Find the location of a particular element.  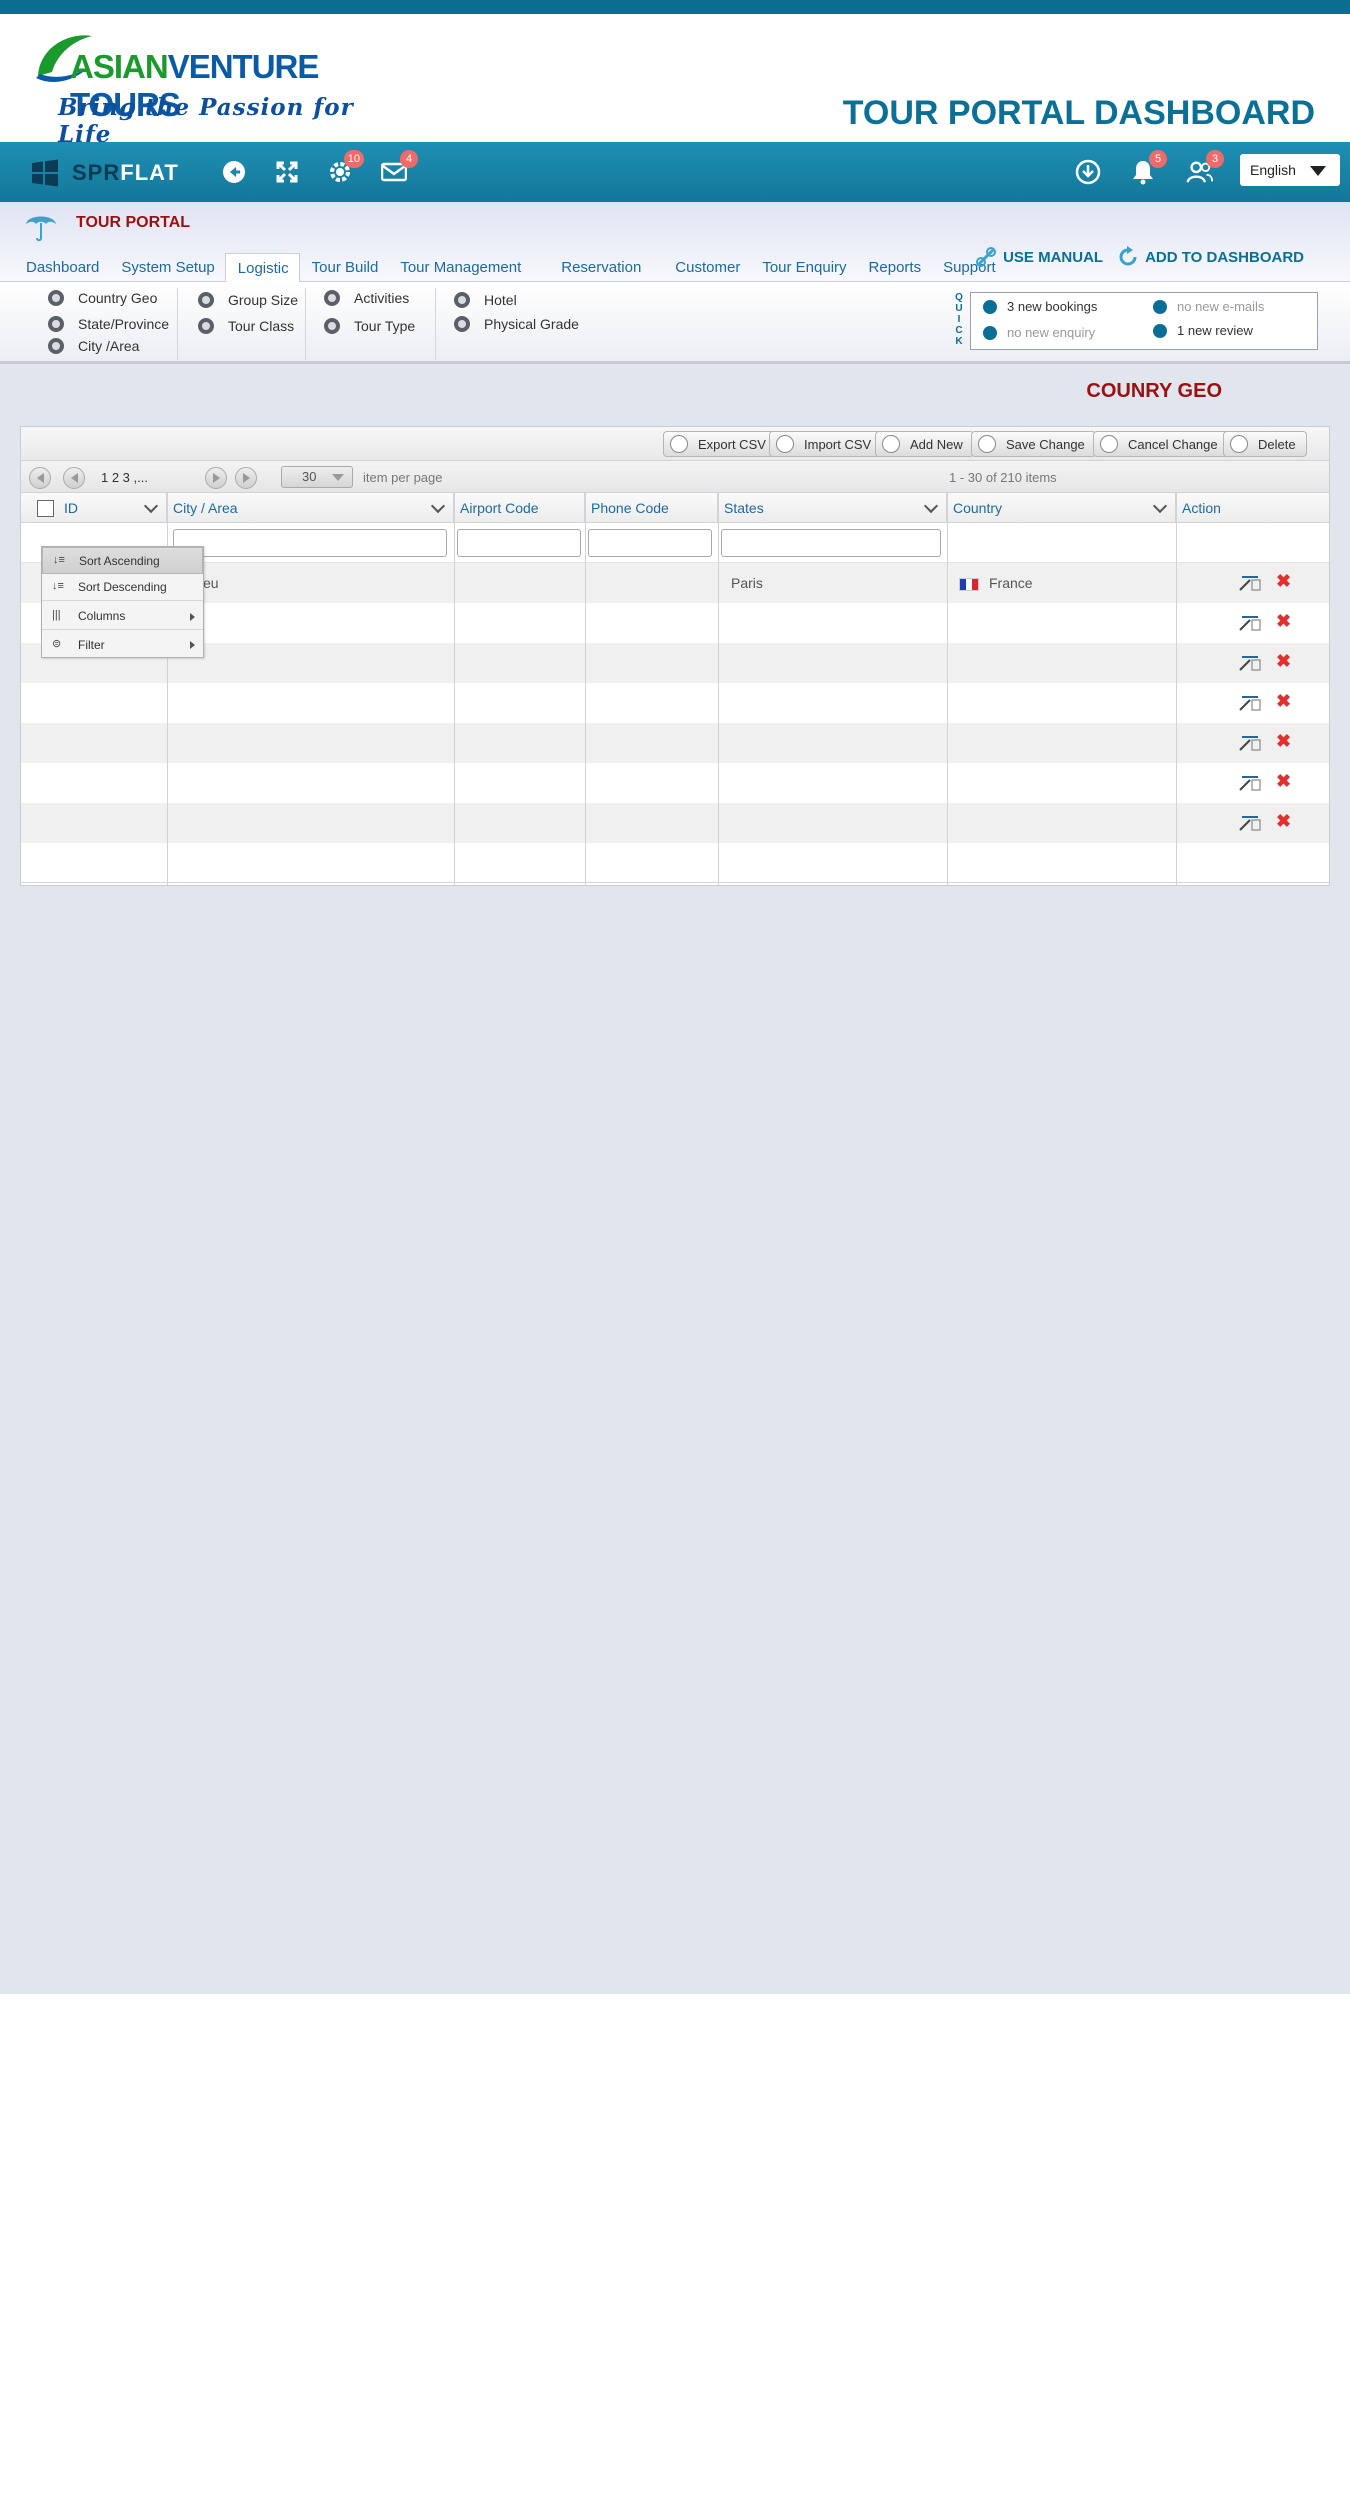

cancel-change-button: Cancel Change is located at coordinates (1161, 444).